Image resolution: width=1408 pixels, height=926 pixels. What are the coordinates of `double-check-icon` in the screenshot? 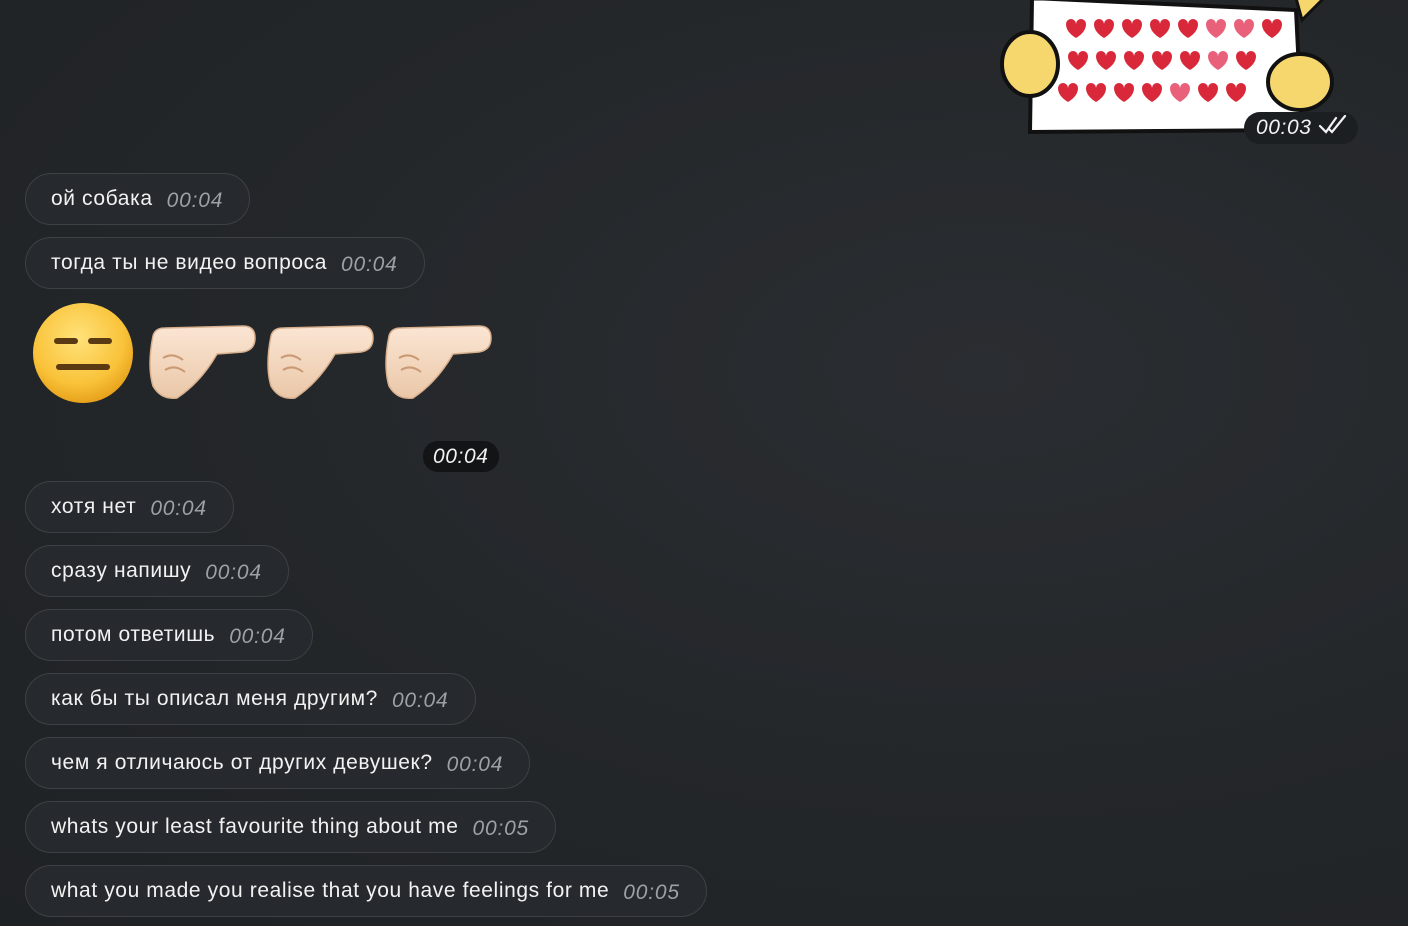 It's located at (1333, 127).